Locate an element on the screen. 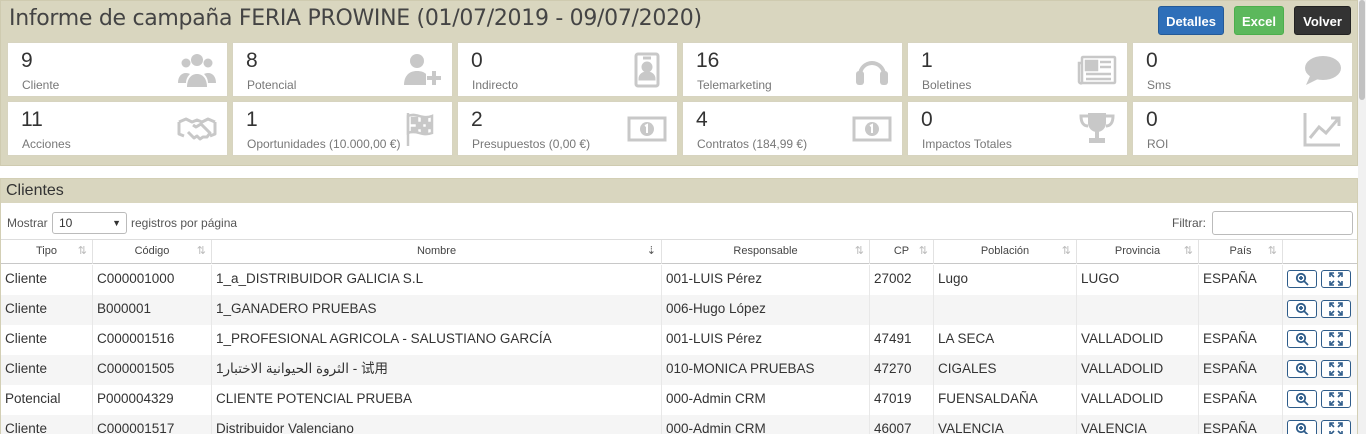 This screenshot has width=1366, height=434. sort-asc-icon: ⇣ is located at coordinates (651, 251).